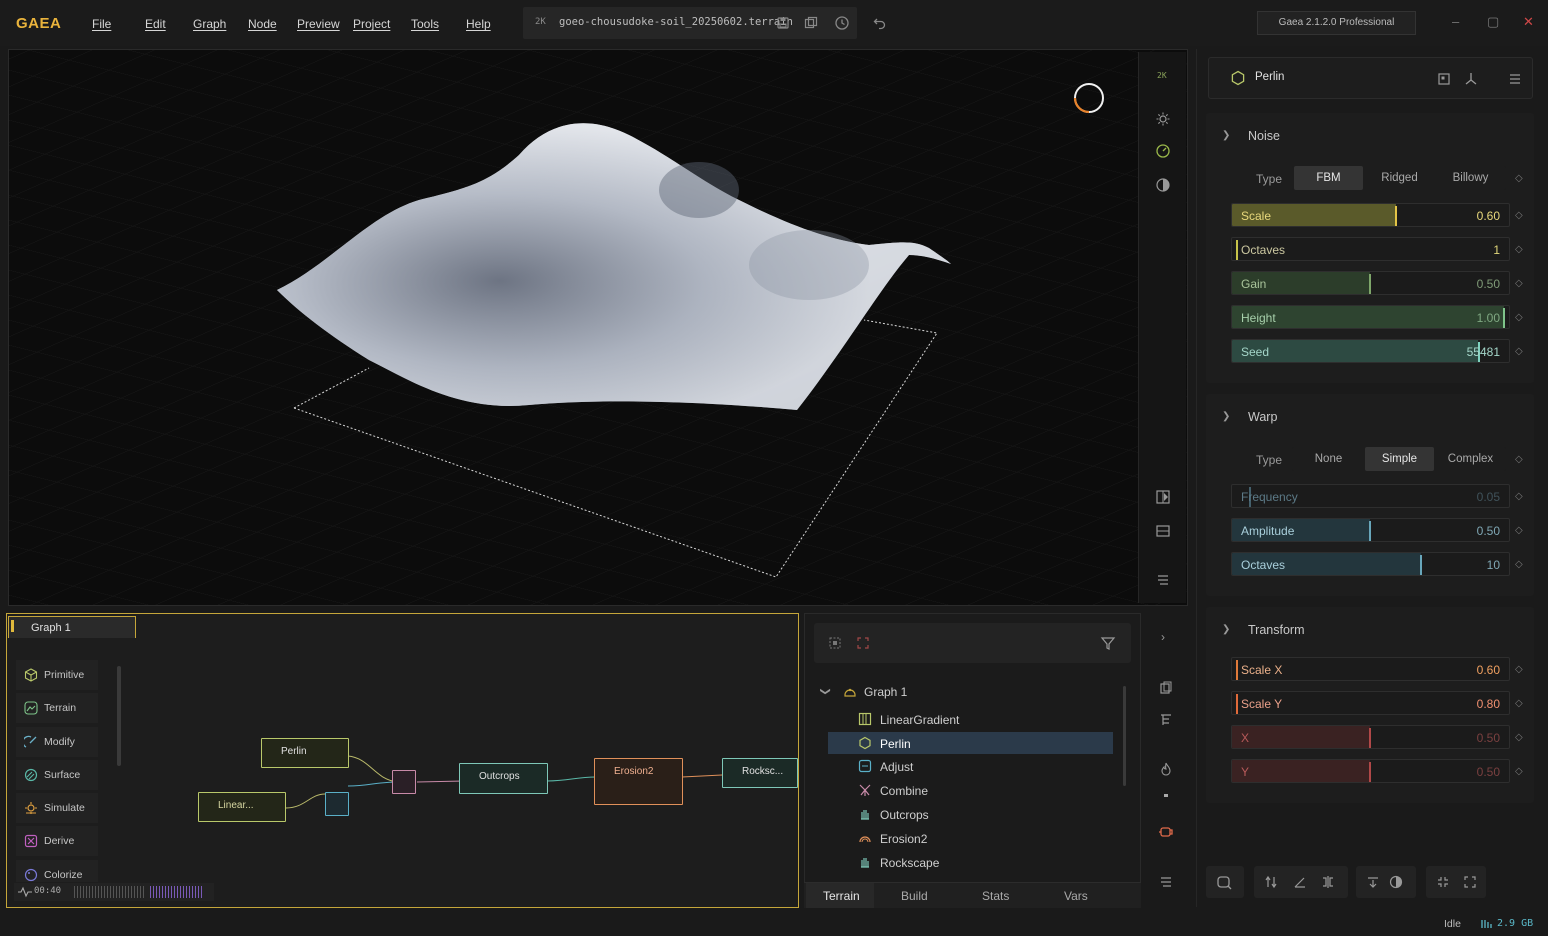 The height and width of the screenshot is (936, 1548). What do you see at coordinates (404, 782) in the screenshot?
I see `graph-node-combine` at bounding box center [404, 782].